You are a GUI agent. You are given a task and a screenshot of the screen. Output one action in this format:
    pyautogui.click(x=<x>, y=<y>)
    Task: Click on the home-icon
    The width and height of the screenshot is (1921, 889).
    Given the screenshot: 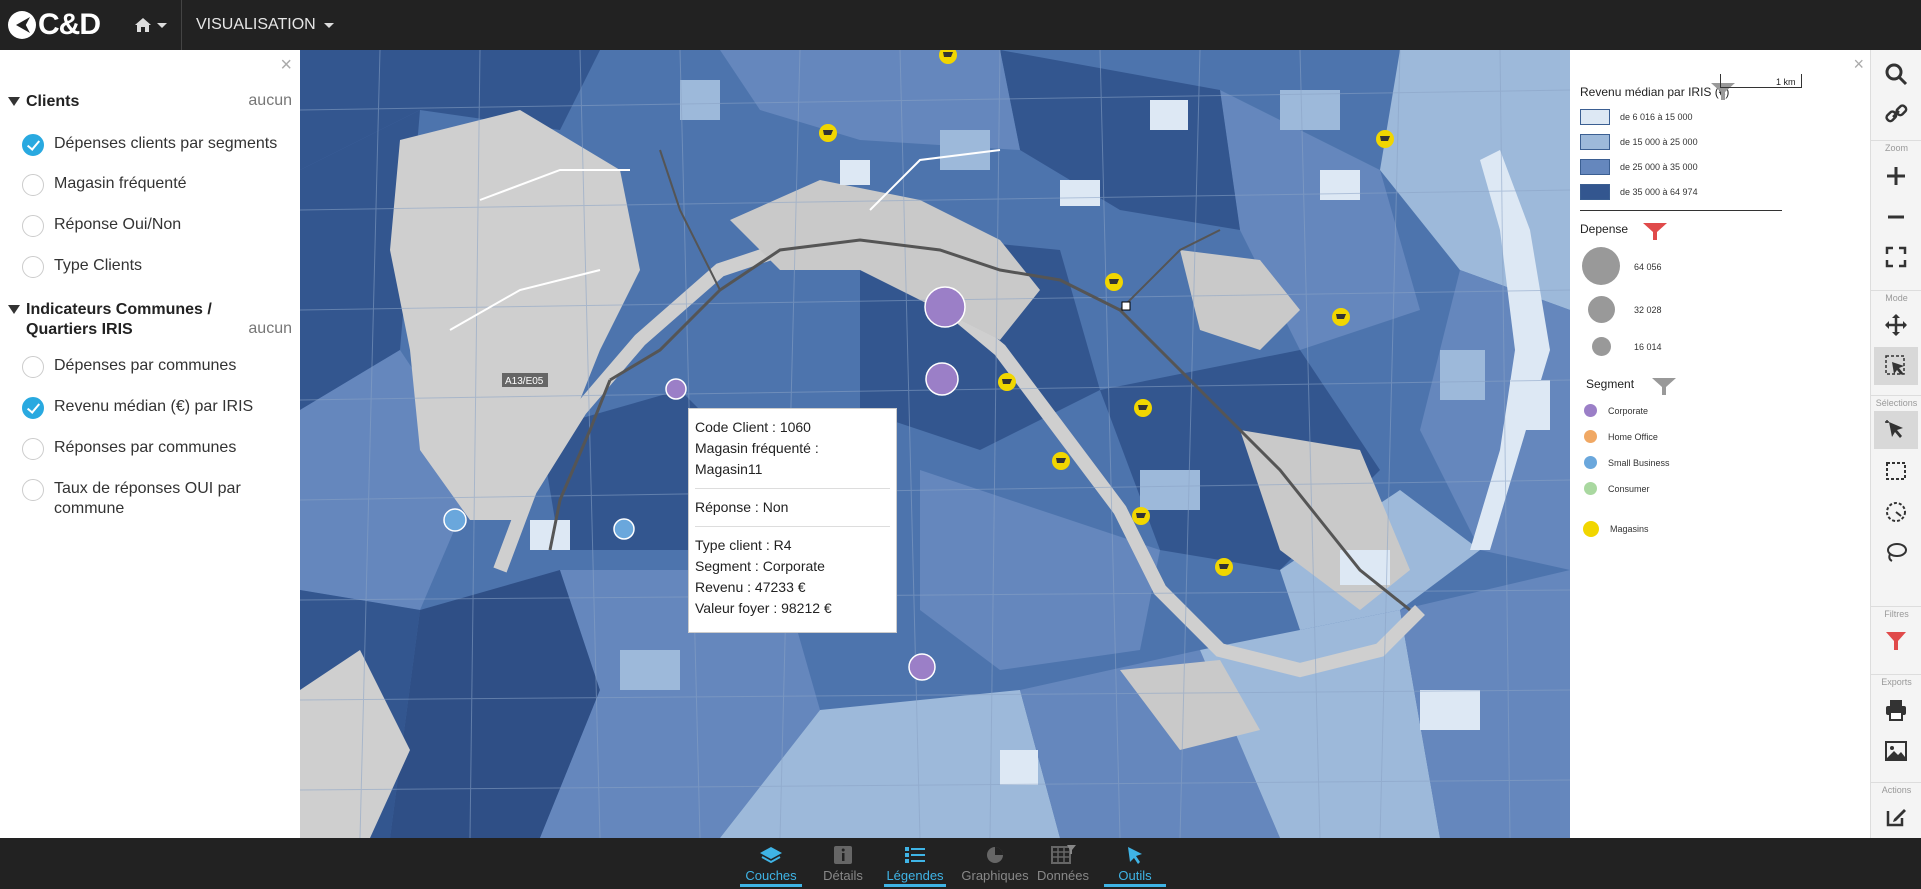 What is the action you would take?
    pyautogui.click(x=143, y=25)
    